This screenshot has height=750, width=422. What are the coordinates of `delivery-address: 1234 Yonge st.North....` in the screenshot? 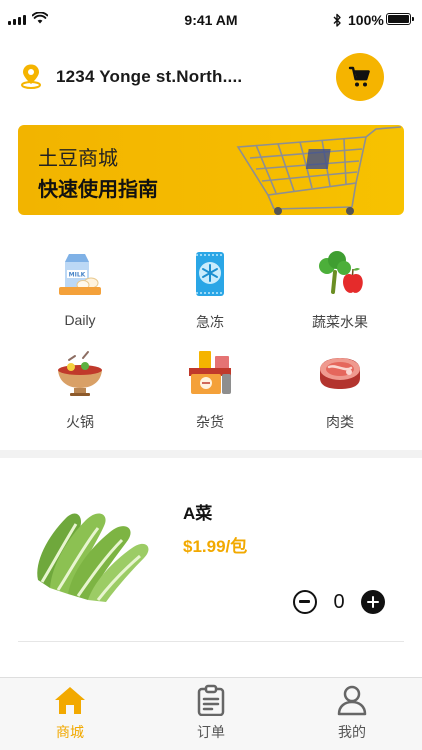 It's located at (149, 77).